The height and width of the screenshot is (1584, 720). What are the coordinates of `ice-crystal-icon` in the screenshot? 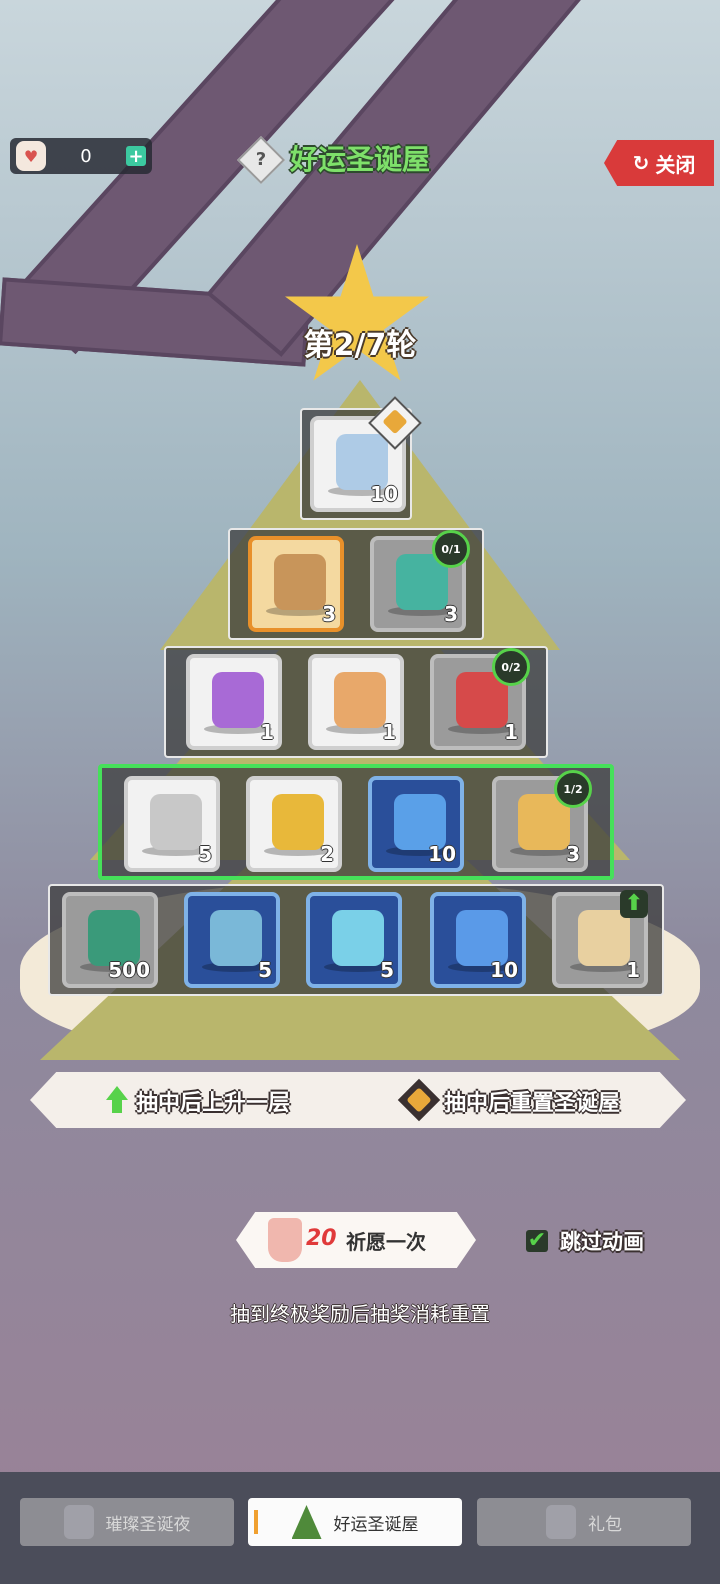 It's located at (358, 938).